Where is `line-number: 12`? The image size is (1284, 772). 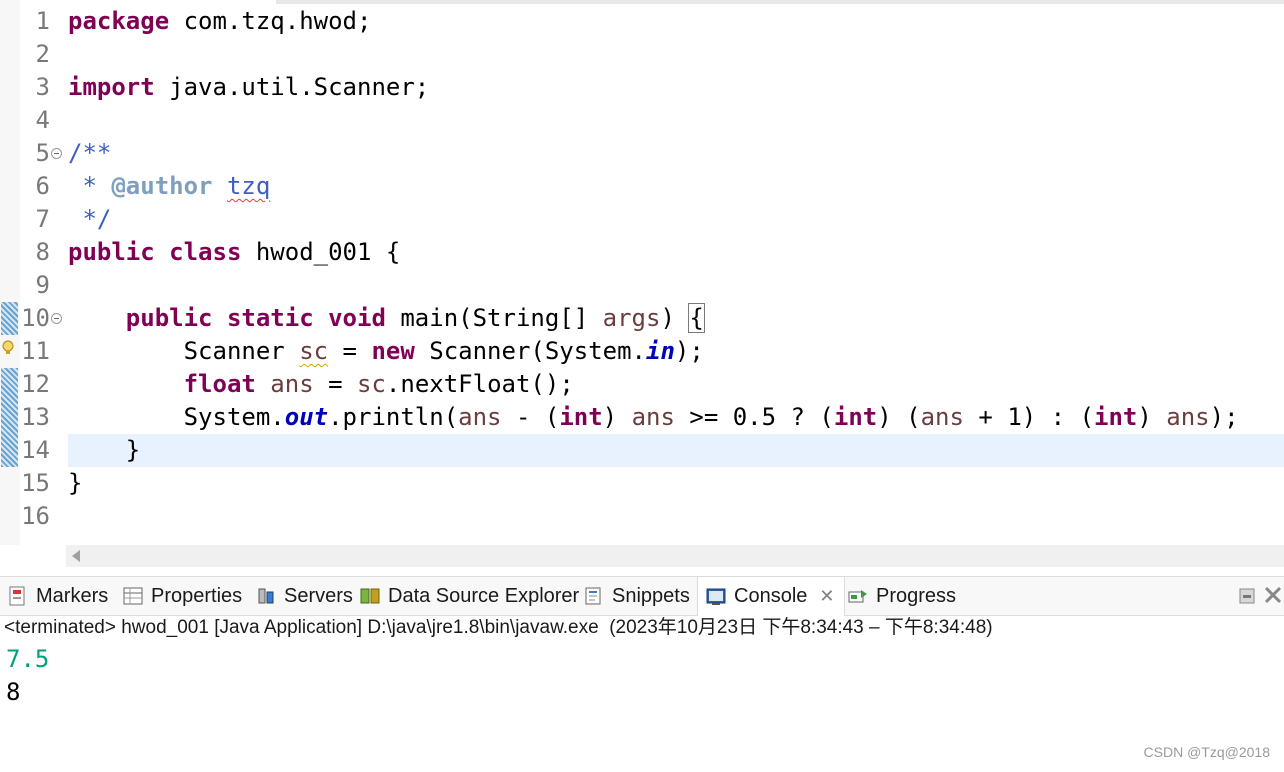 line-number: 12 is located at coordinates (35, 384).